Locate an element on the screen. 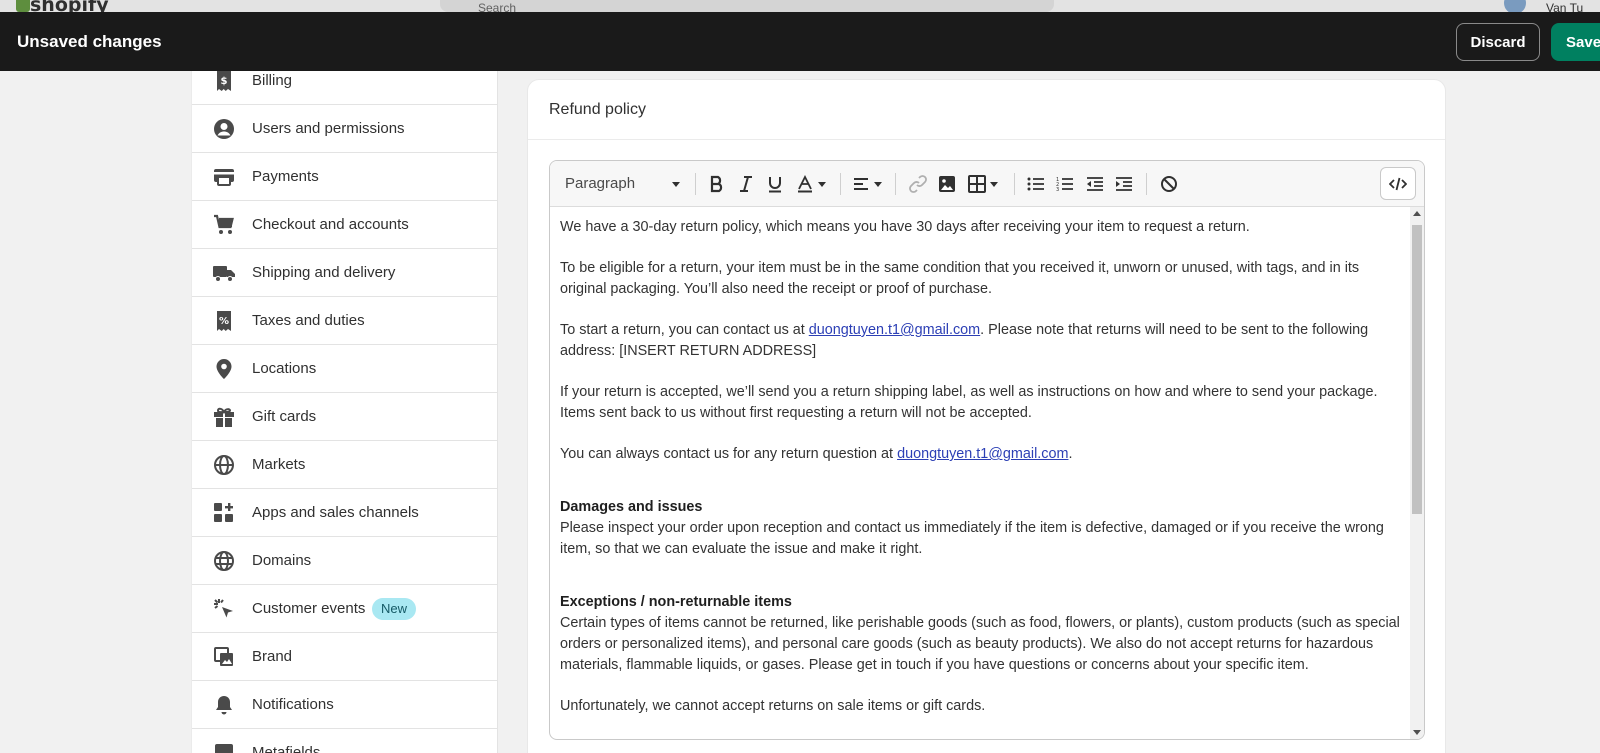  align-button is located at coordinates (867, 184).